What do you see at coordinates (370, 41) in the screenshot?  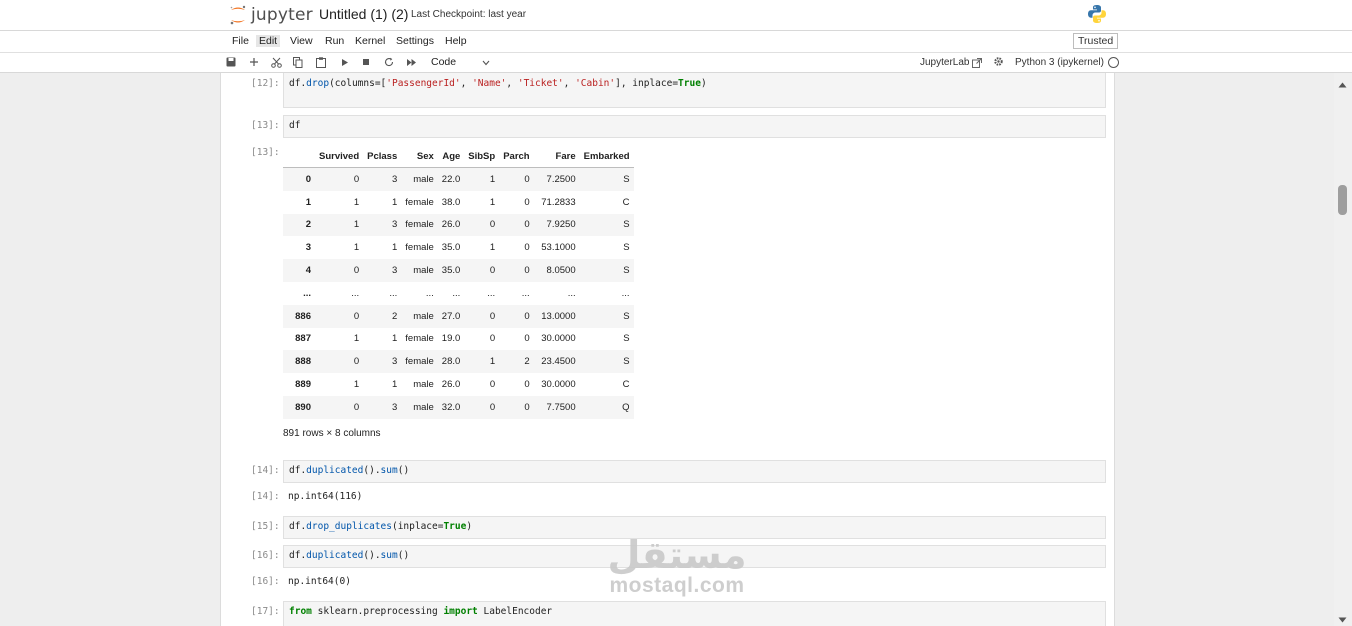 I see `menu-kernel: Kernel` at bounding box center [370, 41].